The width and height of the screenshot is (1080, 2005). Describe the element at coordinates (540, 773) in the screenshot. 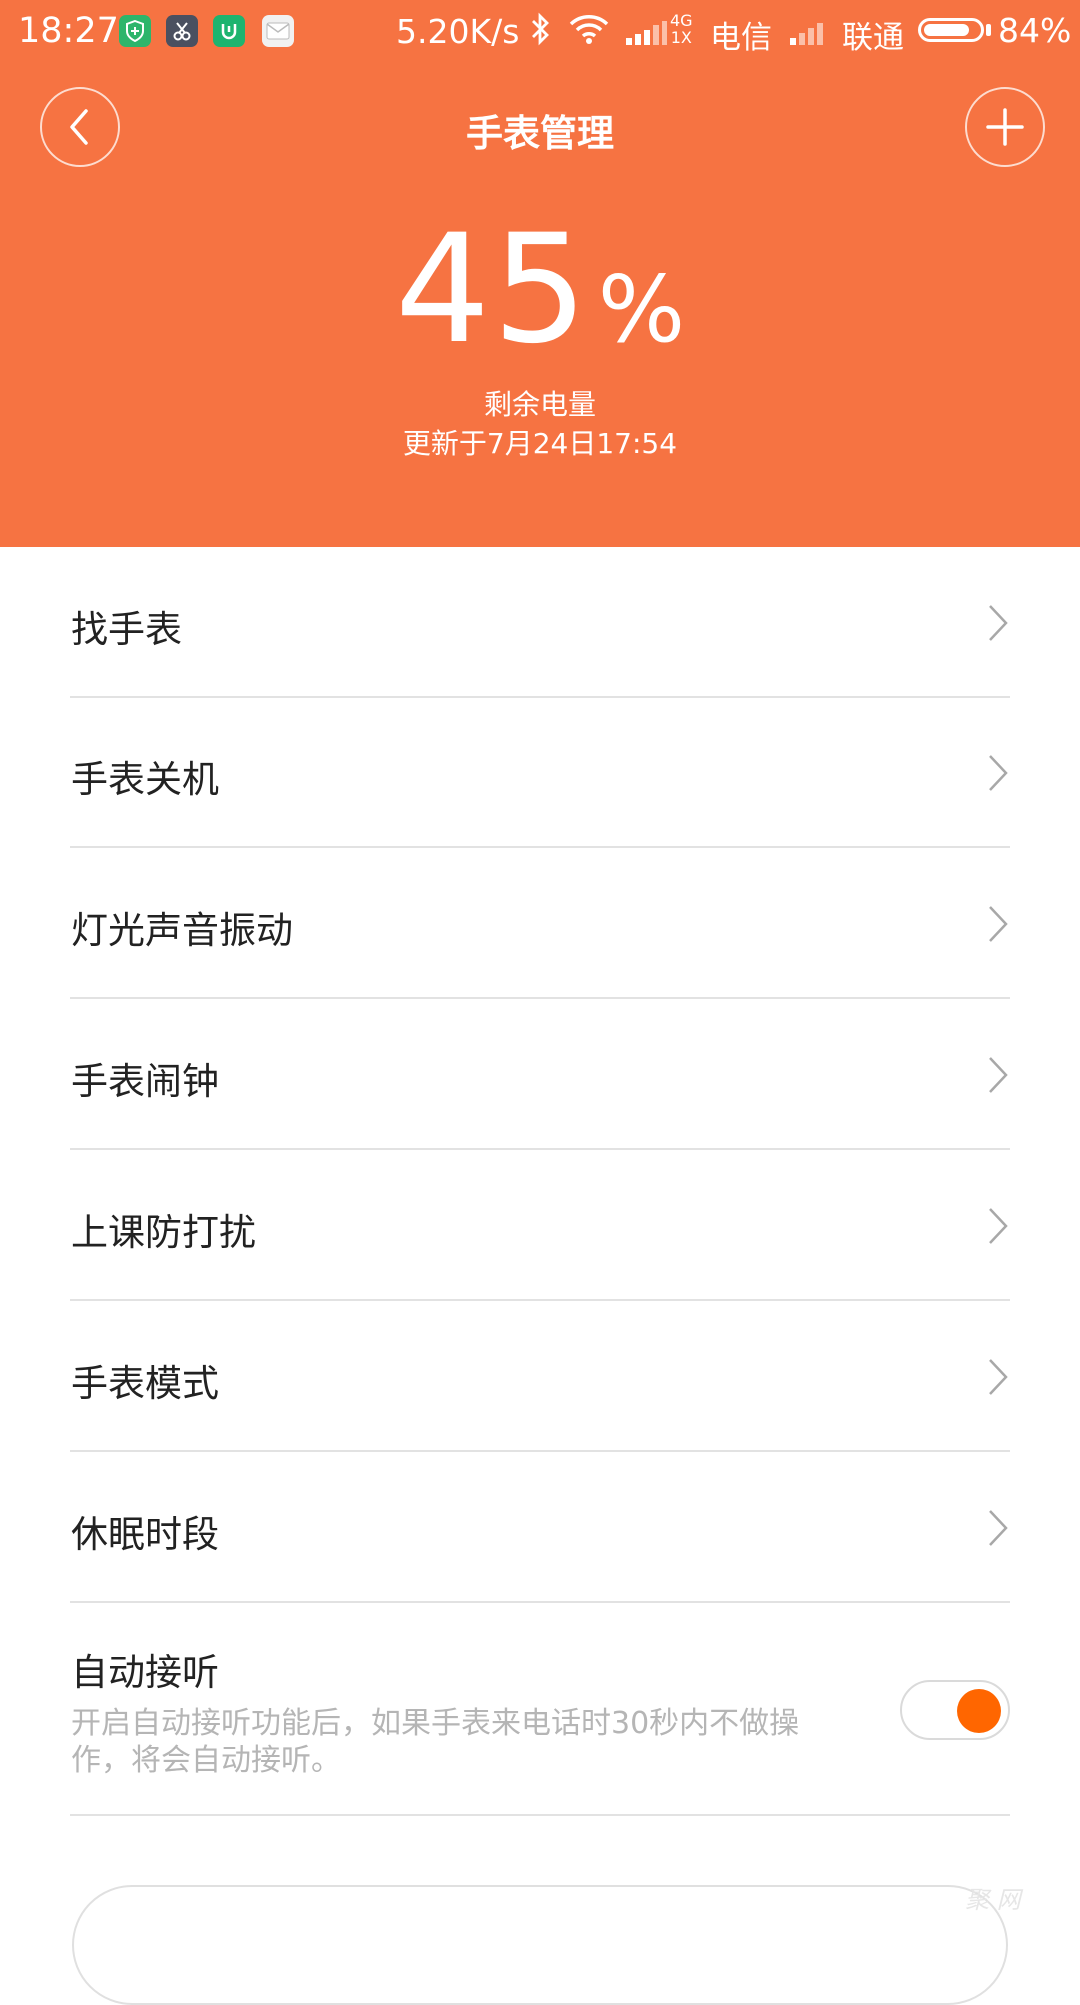

I see `menu-item-power-off: 手表关机` at that location.